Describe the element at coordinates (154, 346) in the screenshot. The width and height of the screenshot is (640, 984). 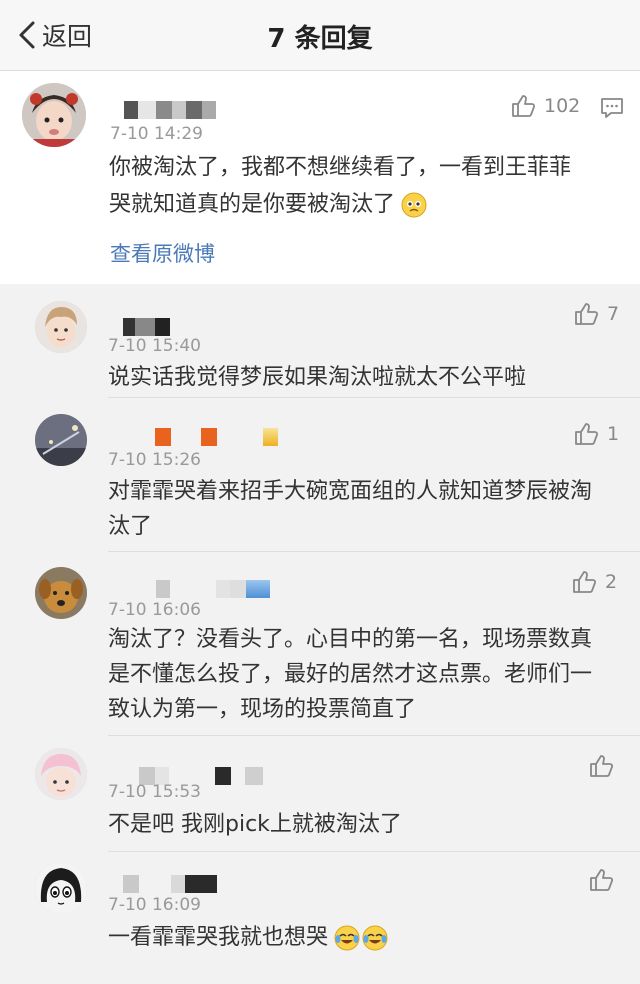
I see `reply-time: 7-10 15:40` at that location.